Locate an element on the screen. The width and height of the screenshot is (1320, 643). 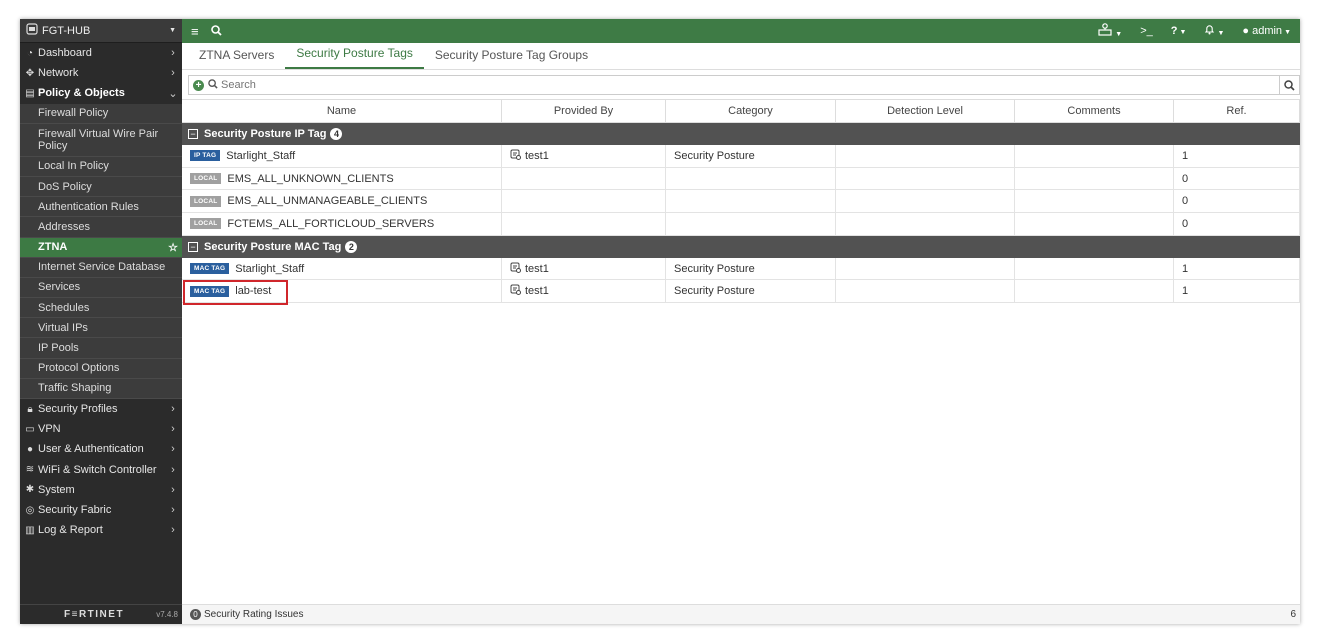
ems-server-icon is located at coordinates (515, 156).